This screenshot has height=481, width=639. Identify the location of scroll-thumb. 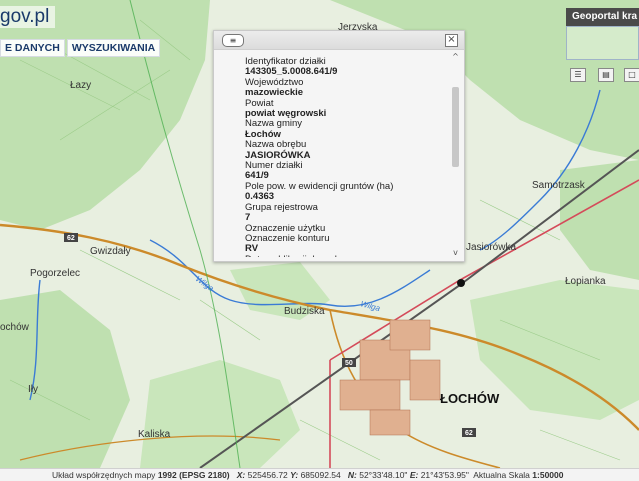
(455, 127).